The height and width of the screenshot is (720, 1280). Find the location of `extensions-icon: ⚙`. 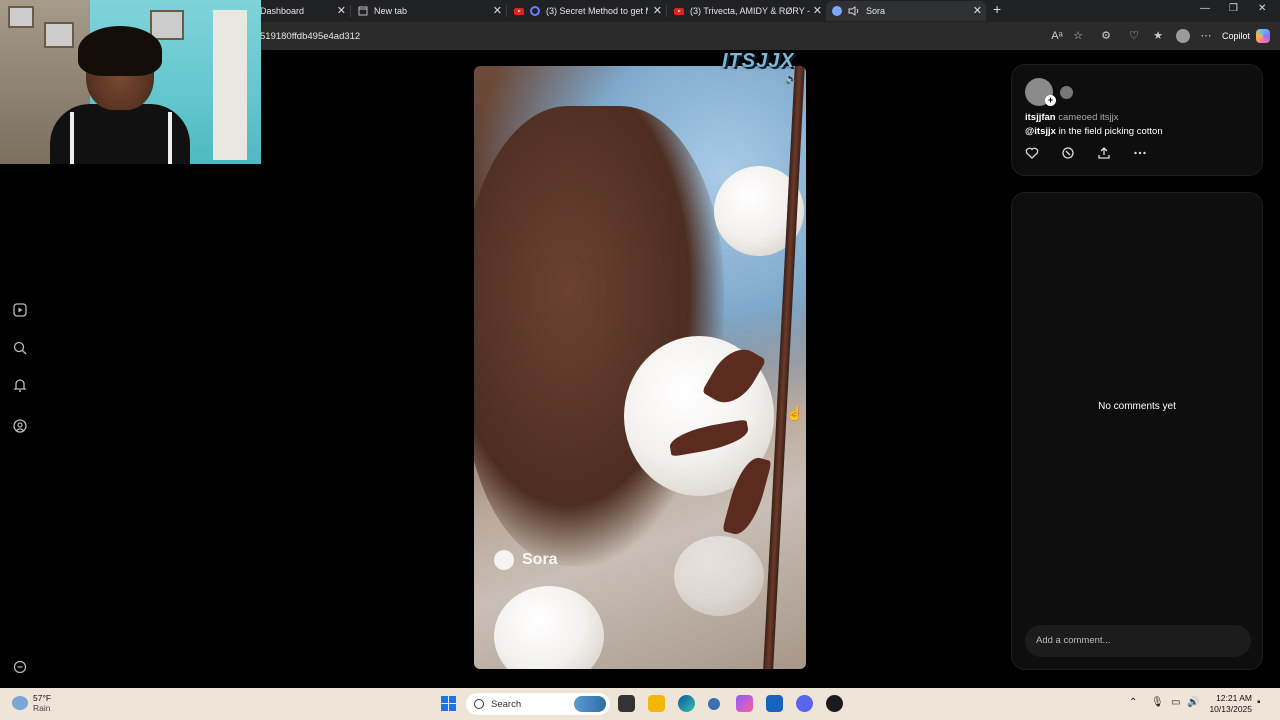

extensions-icon: ⚙ is located at coordinates (1106, 36).